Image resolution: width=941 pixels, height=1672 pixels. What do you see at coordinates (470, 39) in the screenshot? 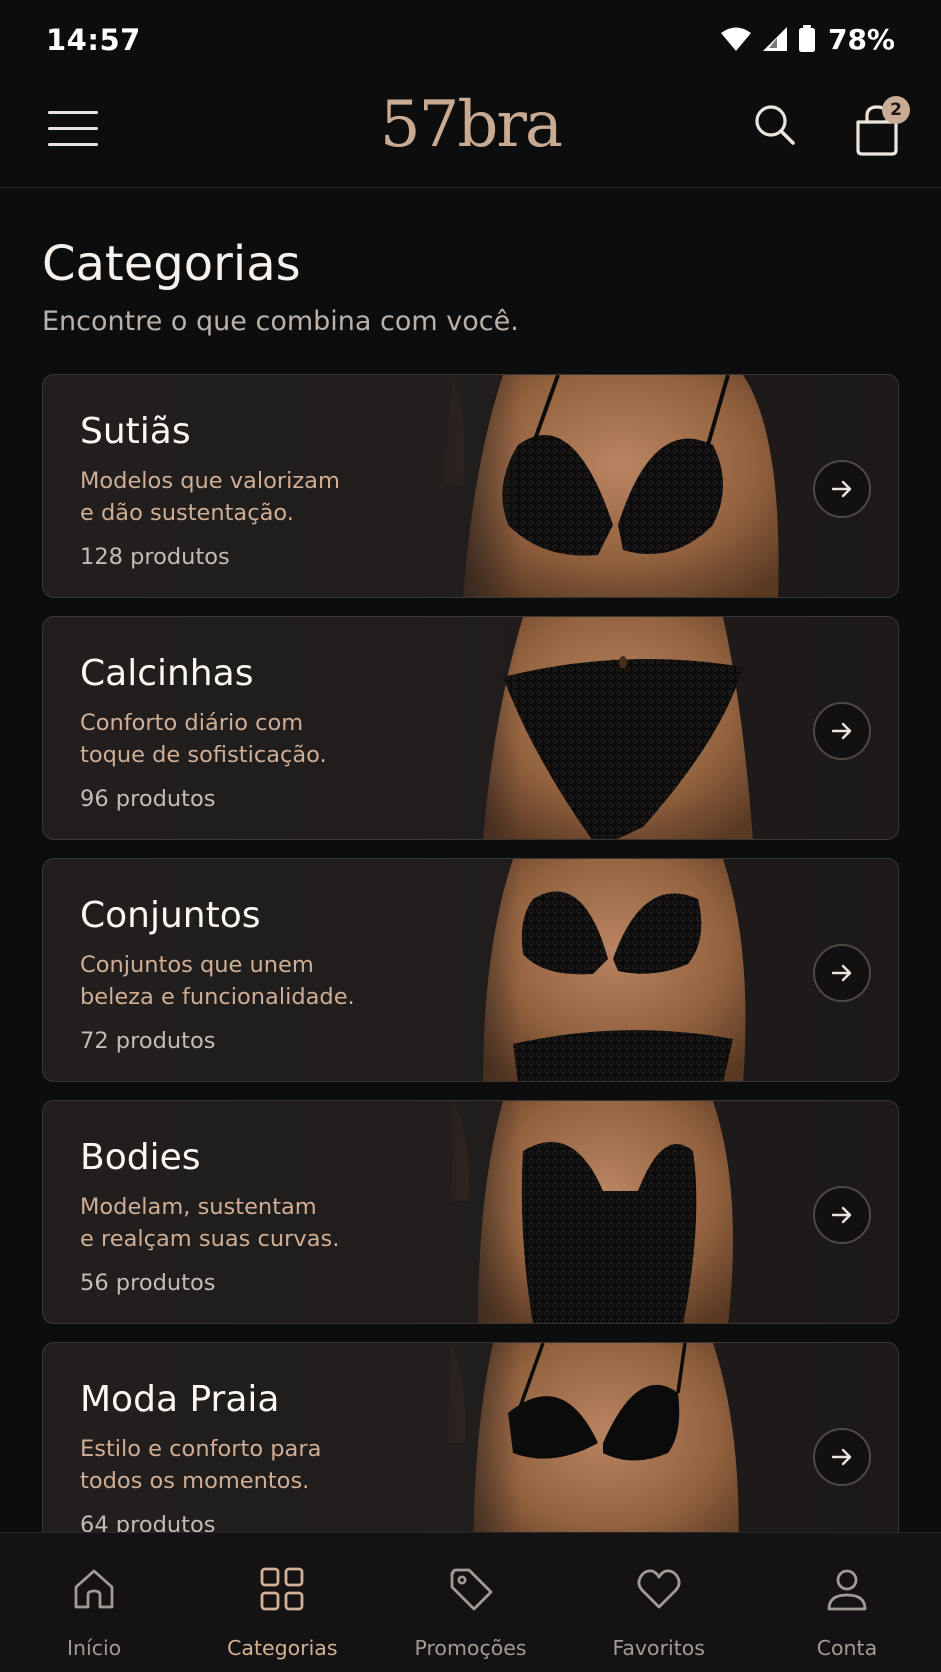
I see `status-bar: 14:57 78%` at bounding box center [470, 39].